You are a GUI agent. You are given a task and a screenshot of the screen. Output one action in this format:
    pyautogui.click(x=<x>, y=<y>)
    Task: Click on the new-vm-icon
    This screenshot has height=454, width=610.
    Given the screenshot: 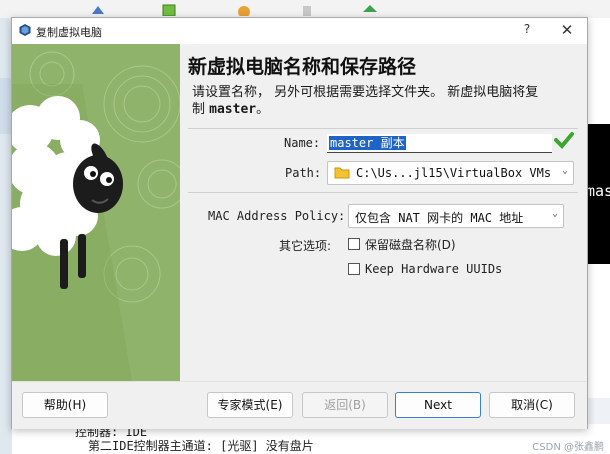 What is the action you would take?
    pyautogui.click(x=97, y=10)
    